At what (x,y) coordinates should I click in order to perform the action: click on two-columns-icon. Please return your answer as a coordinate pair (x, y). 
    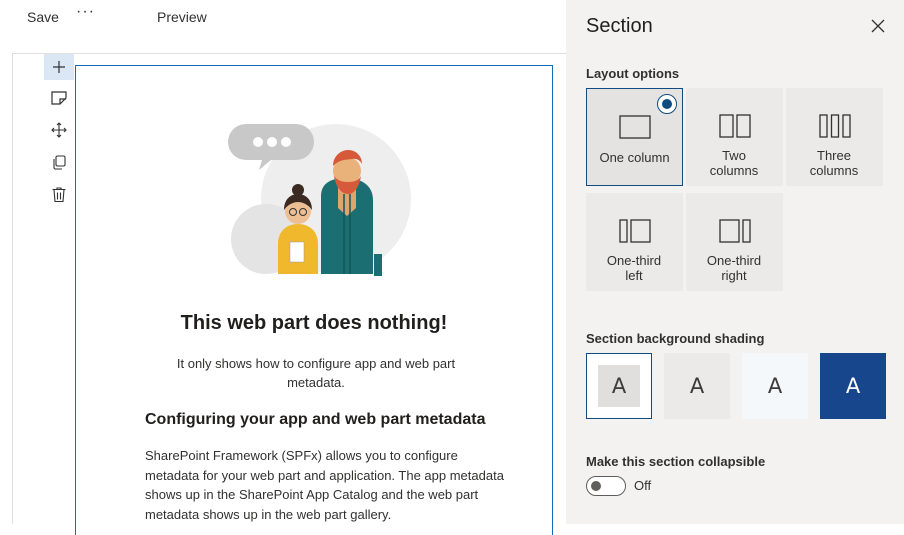
    Looking at the image, I should click on (734, 126).